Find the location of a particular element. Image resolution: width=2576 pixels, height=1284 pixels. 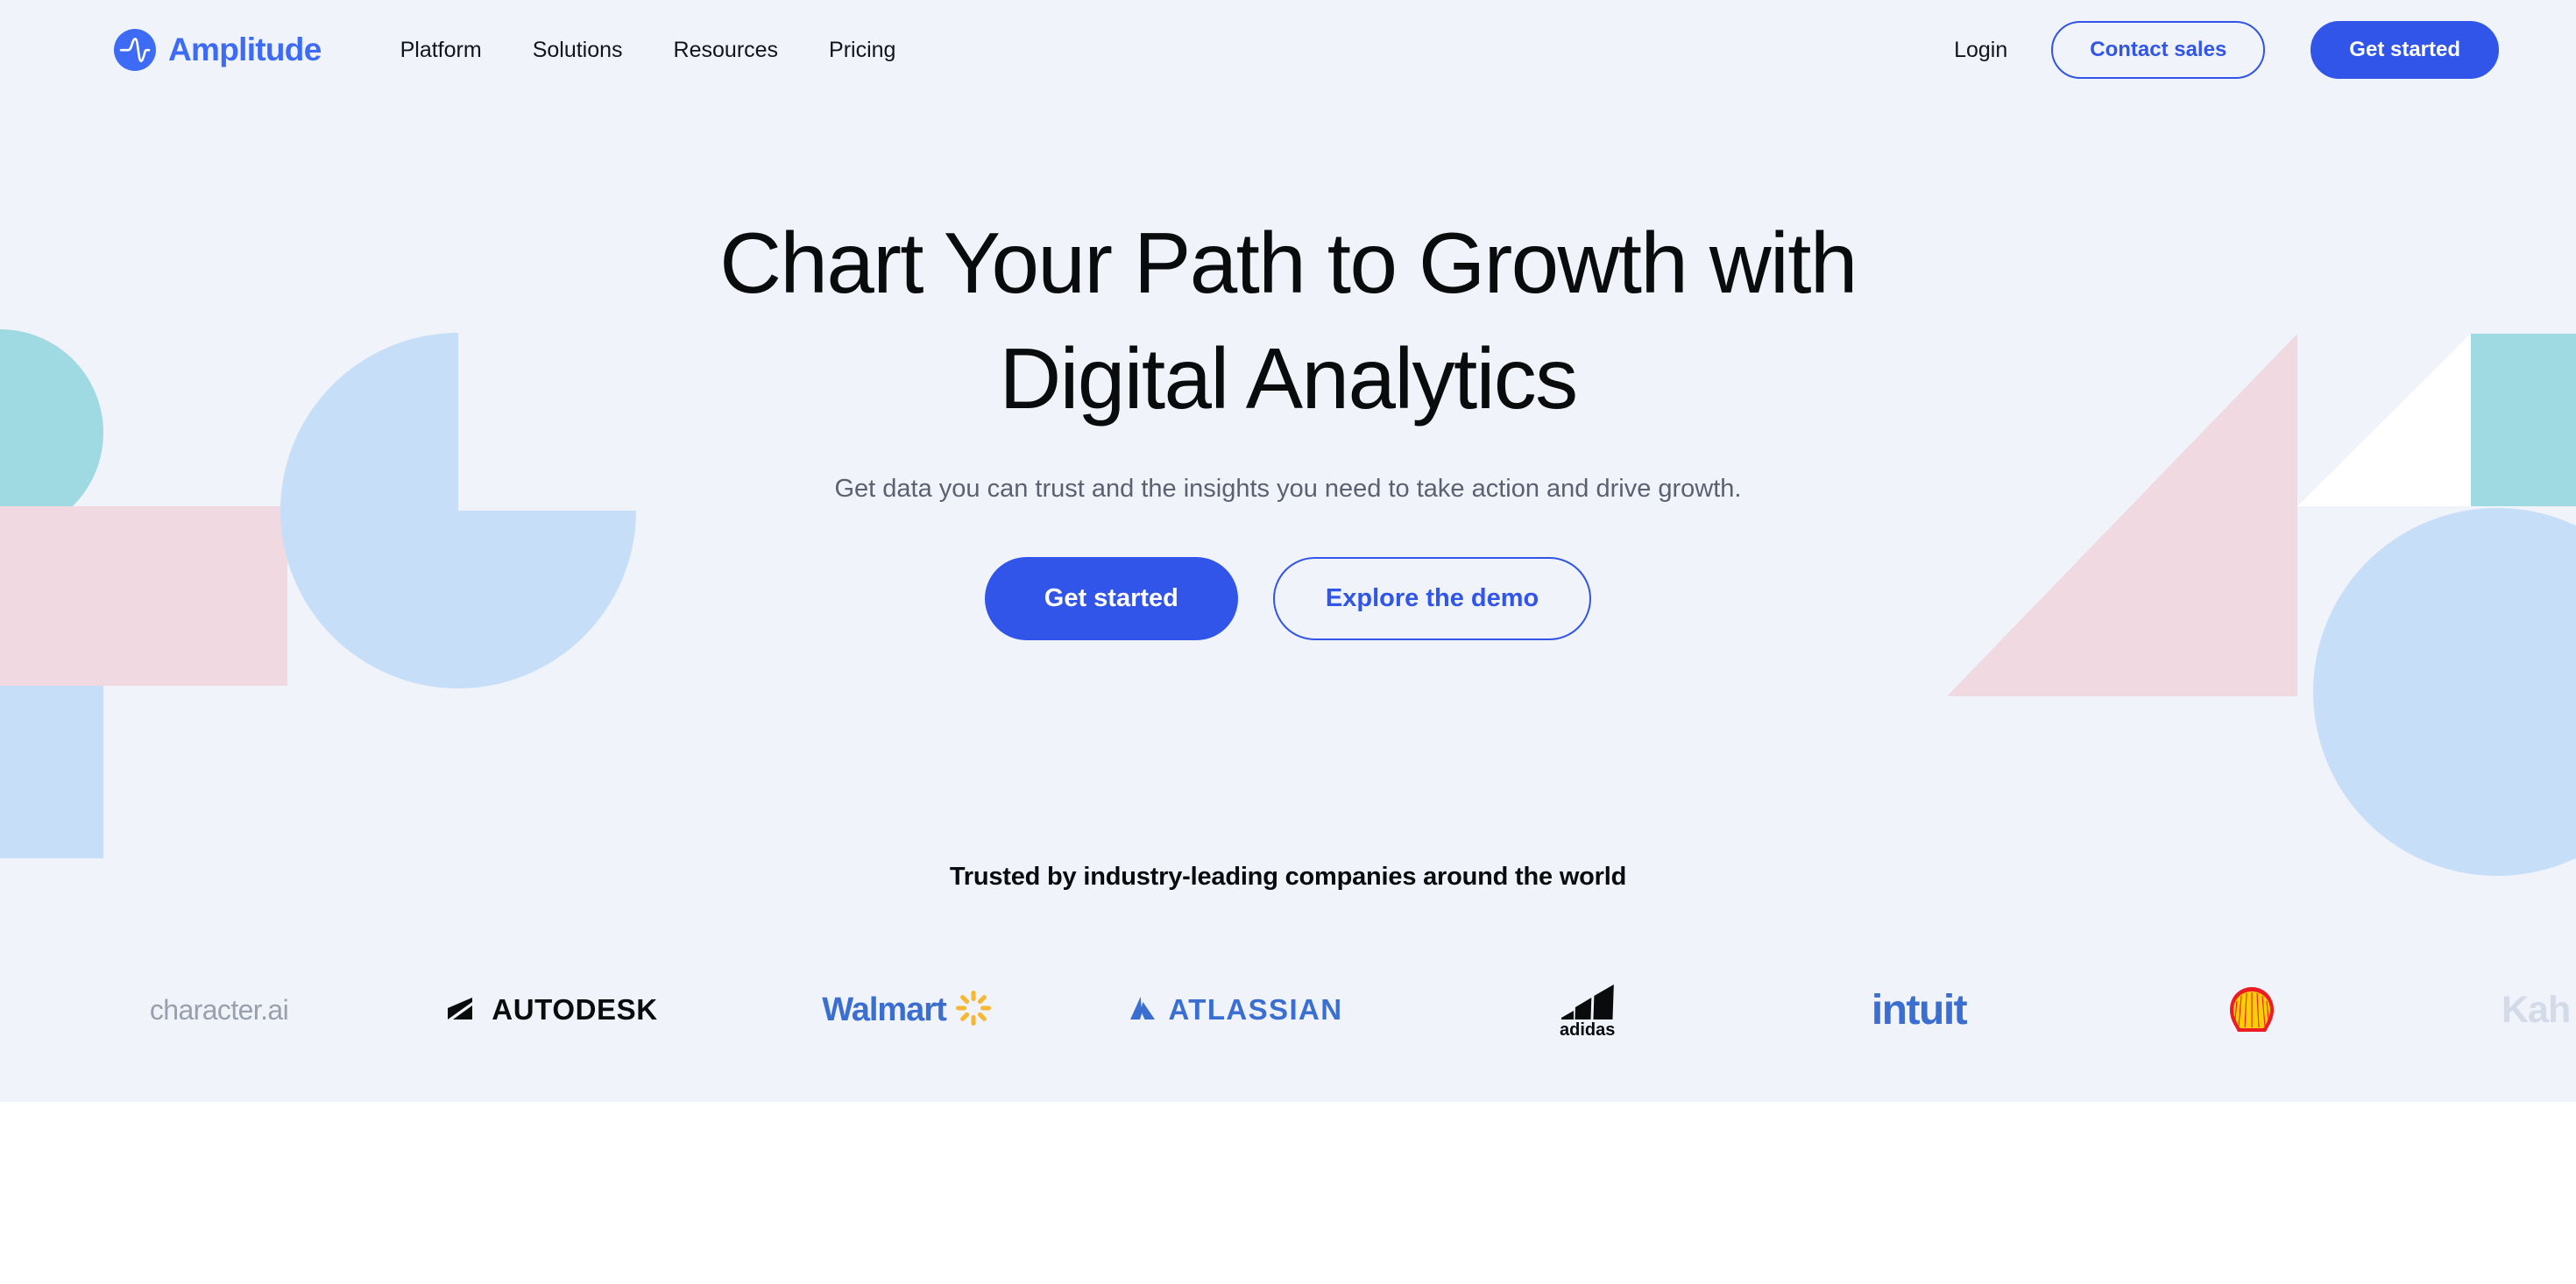

logo-kahoot-text: Kah is located at coordinates (2536, 1009).